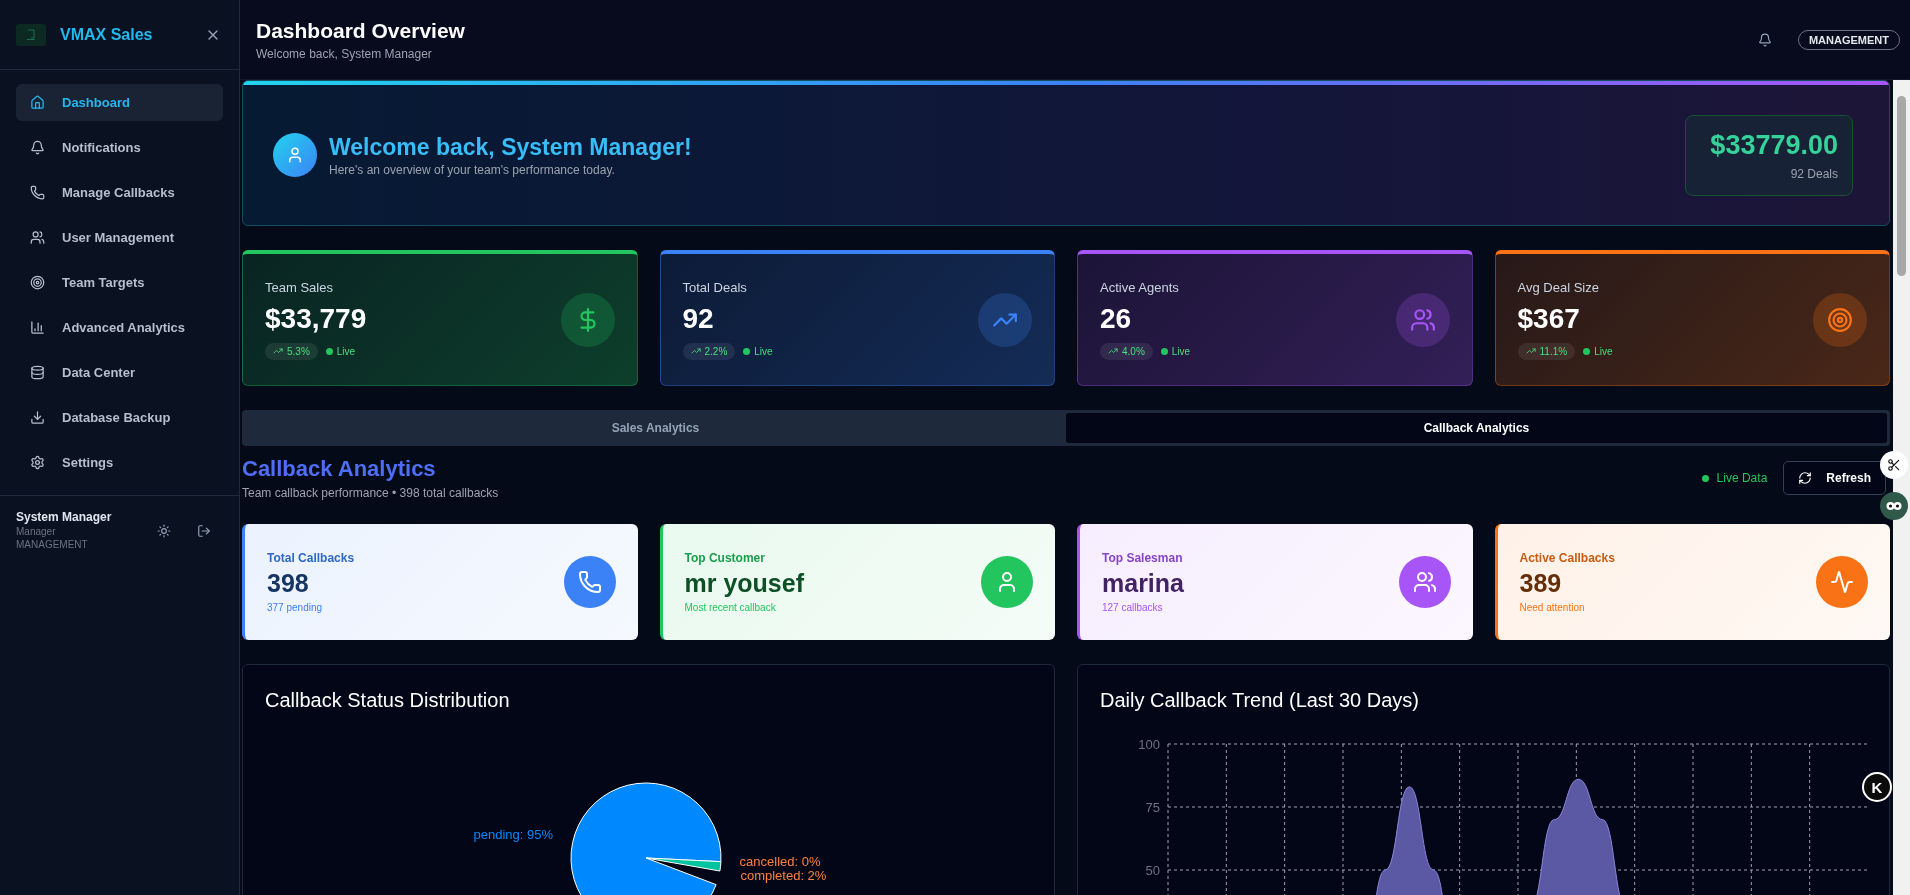  What do you see at coordinates (1764, 39) in the screenshot?
I see `bell-icon` at bounding box center [1764, 39].